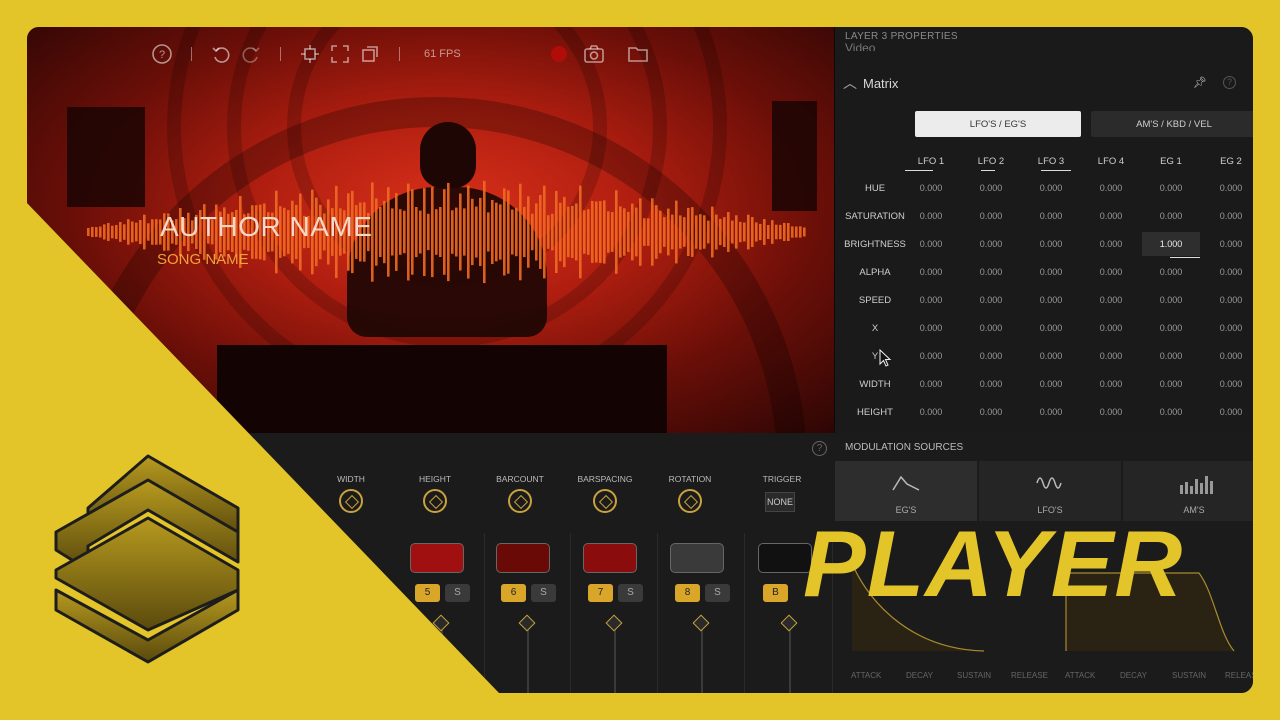 The image size is (1280, 720). I want to click on tab-ams-kbd-vel: AM'S / KBD / VEL, so click(1172, 124).